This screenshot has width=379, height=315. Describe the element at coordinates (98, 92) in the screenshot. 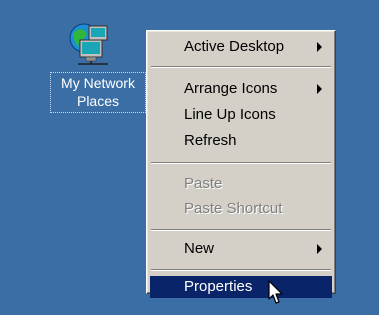

I see `desktop-icon-label: My Network Places` at that location.